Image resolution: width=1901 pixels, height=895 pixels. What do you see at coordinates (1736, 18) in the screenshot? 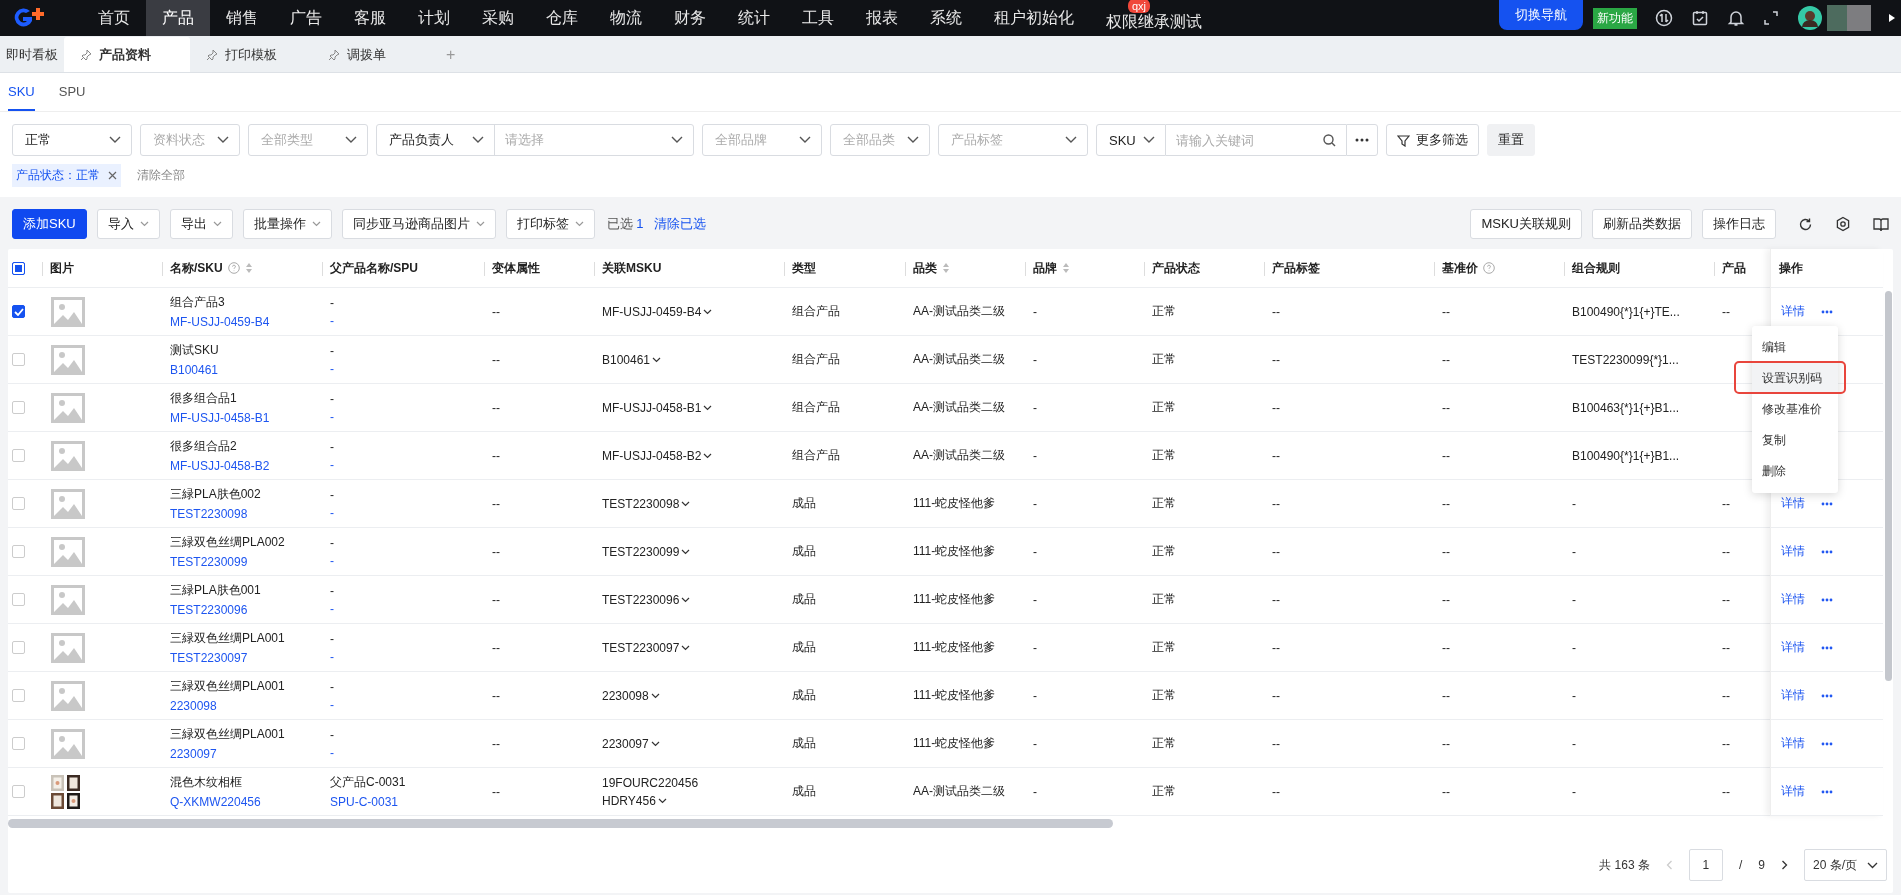
I see `bell-icon` at bounding box center [1736, 18].